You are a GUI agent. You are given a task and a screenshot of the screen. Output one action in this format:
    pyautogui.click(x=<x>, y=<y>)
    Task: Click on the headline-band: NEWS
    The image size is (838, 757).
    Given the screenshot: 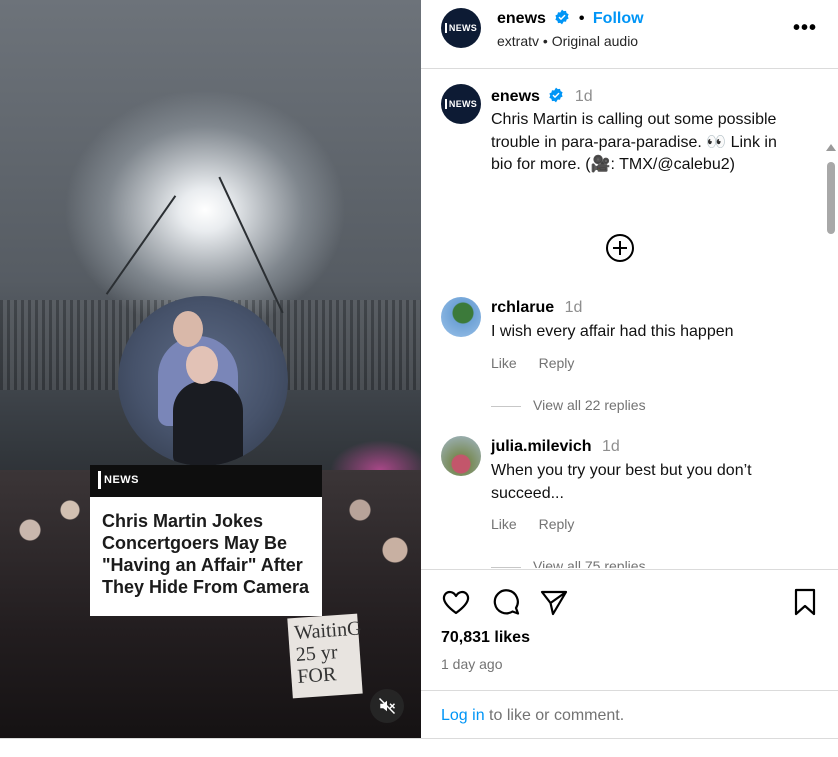 What is the action you would take?
    pyautogui.click(x=206, y=481)
    